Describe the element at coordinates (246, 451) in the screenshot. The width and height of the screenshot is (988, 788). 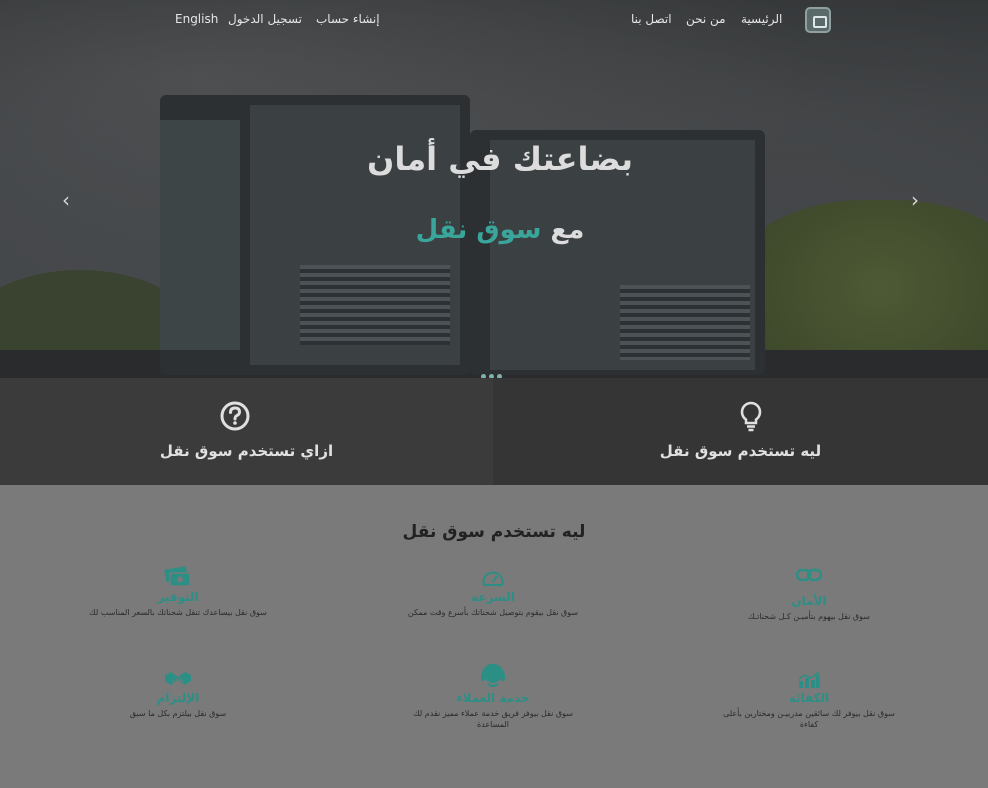
I see `how-to-use-title: ازاي تستخدم سوق نقل` at that location.